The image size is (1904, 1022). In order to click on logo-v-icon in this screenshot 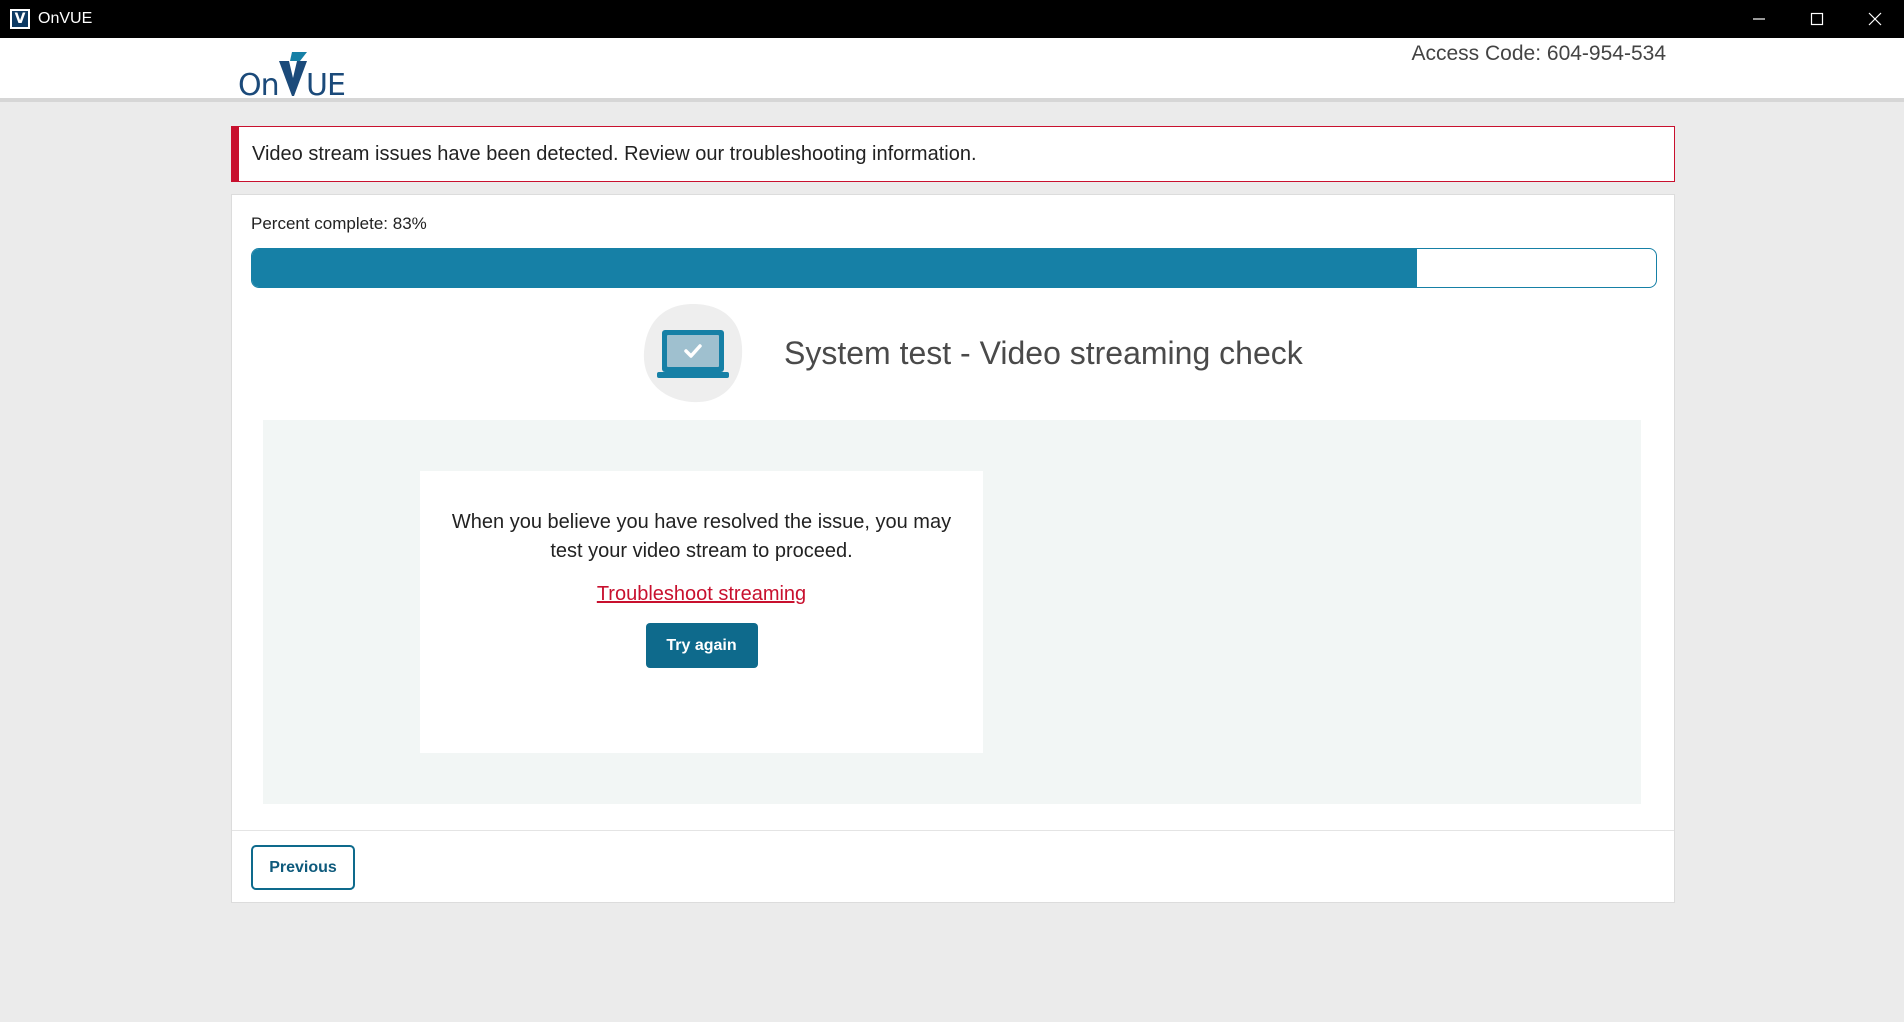, I will do `click(293, 74)`.